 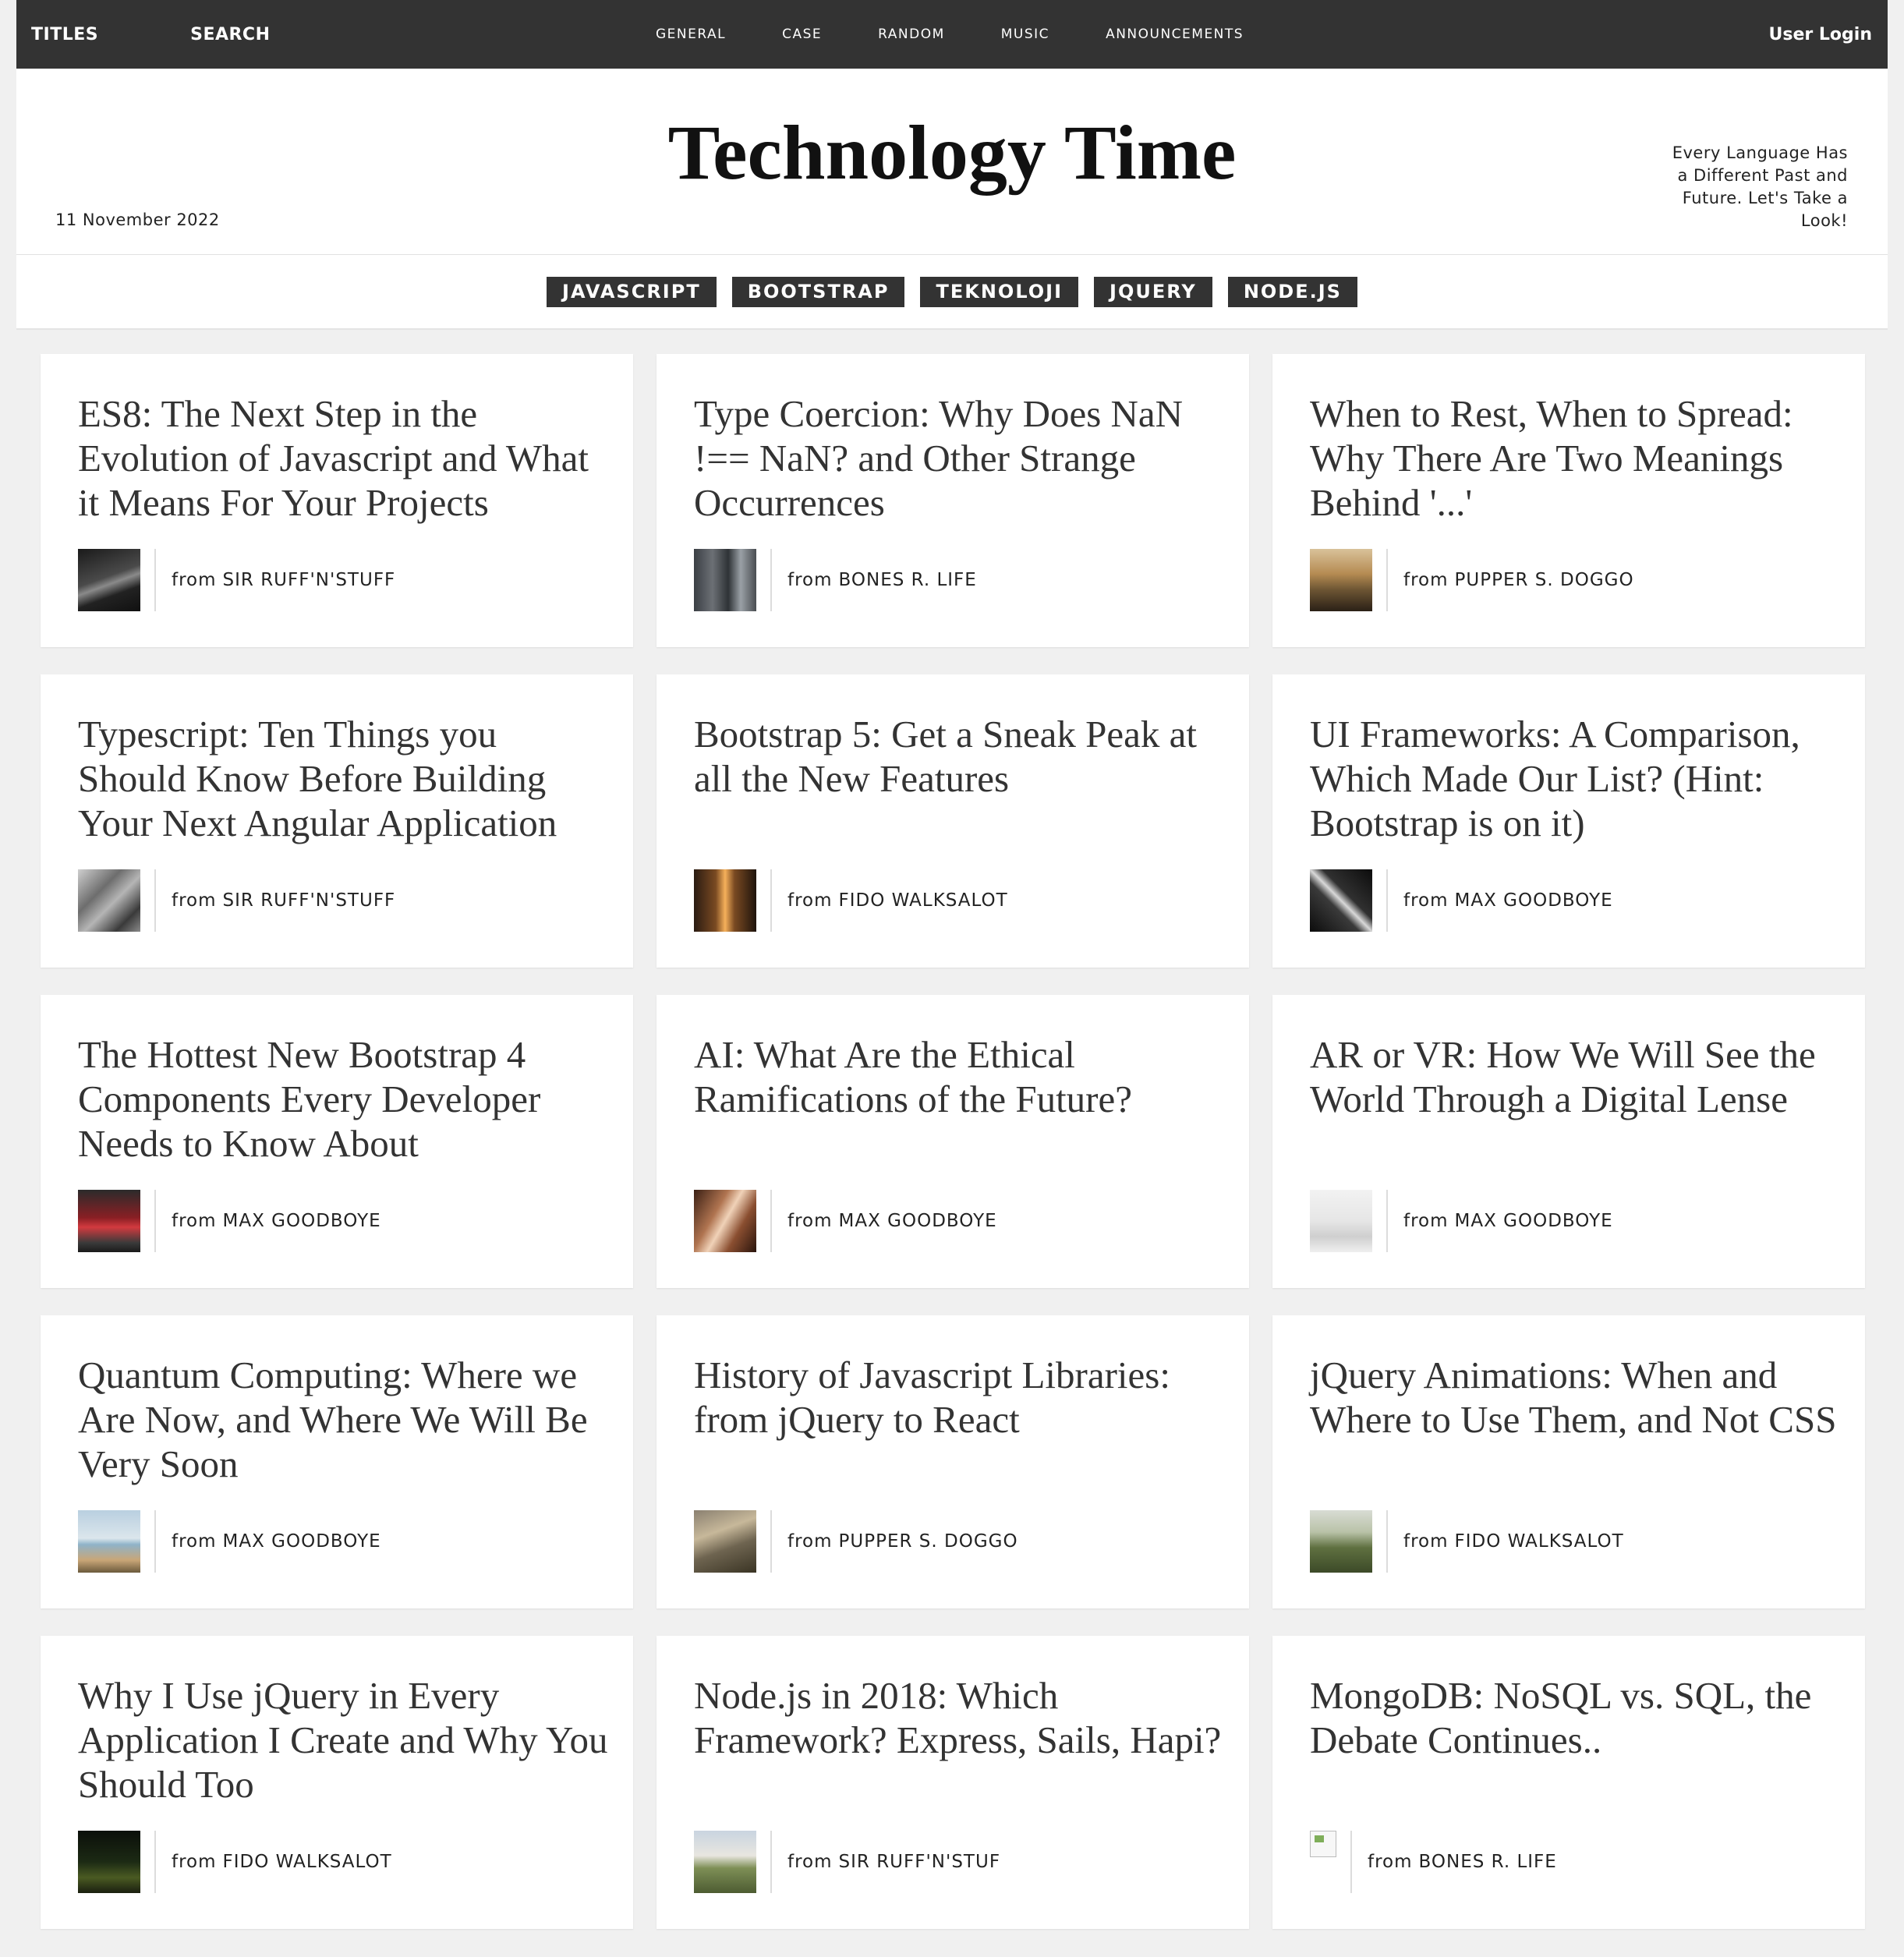 What do you see at coordinates (920, 1862) in the screenshot?
I see `author-name: SIR RUFF'N'STUF` at bounding box center [920, 1862].